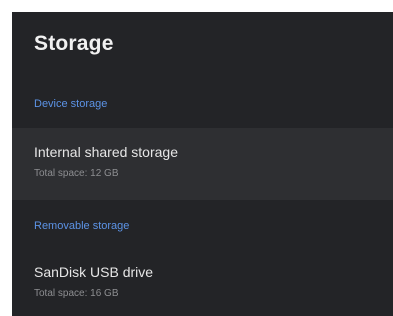  Describe the element at coordinates (82, 226) in the screenshot. I see `section-header-removable-storage: Removable storage` at that location.